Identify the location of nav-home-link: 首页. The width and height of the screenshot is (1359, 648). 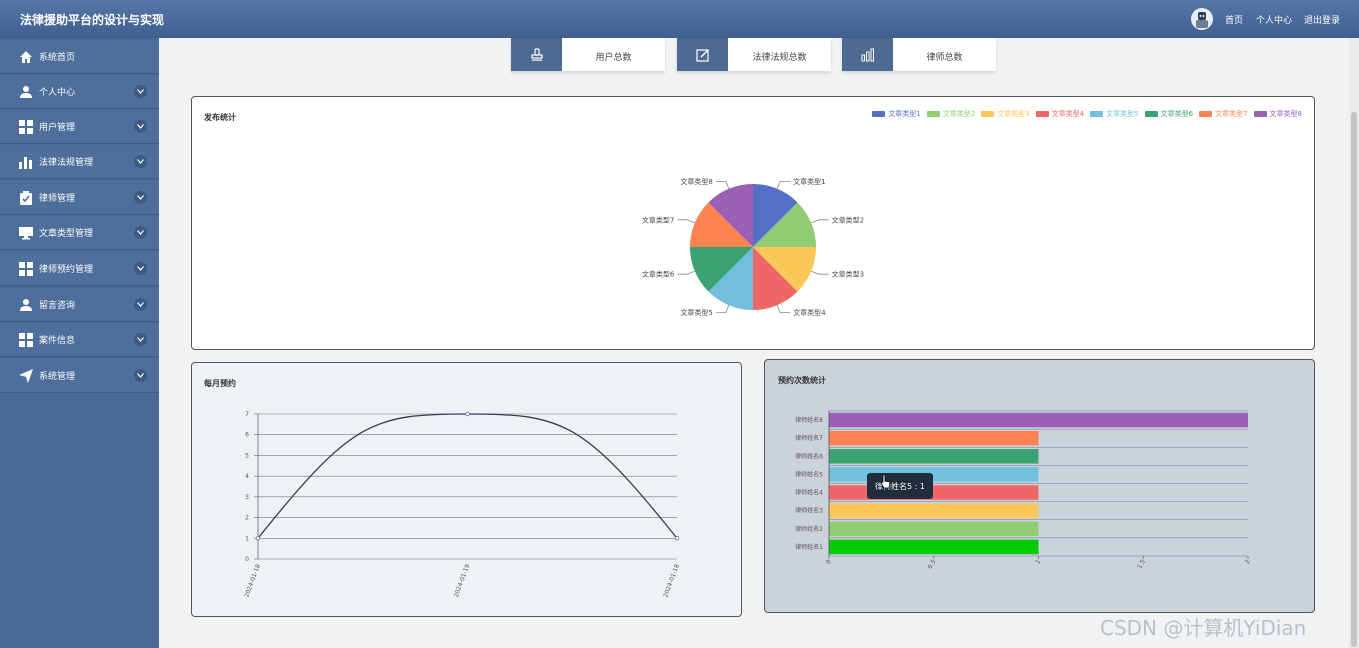
(1234, 19).